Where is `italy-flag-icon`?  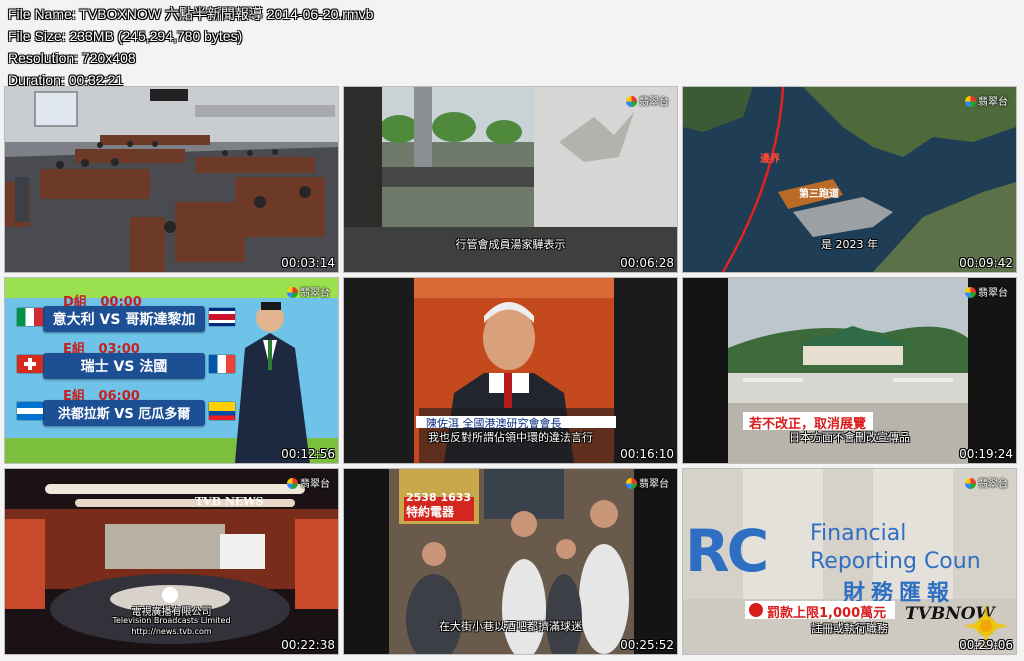 italy-flag-icon is located at coordinates (30, 317).